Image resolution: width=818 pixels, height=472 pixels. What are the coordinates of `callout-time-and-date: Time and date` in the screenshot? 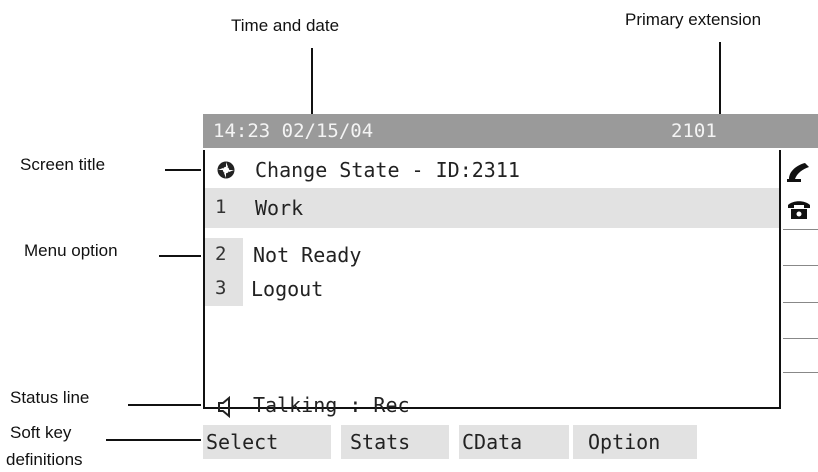 It's located at (285, 25).